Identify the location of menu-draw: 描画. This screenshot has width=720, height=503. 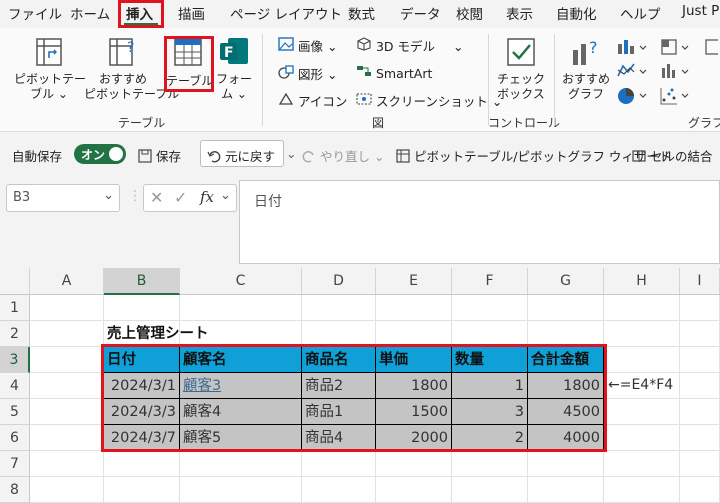
(191, 13).